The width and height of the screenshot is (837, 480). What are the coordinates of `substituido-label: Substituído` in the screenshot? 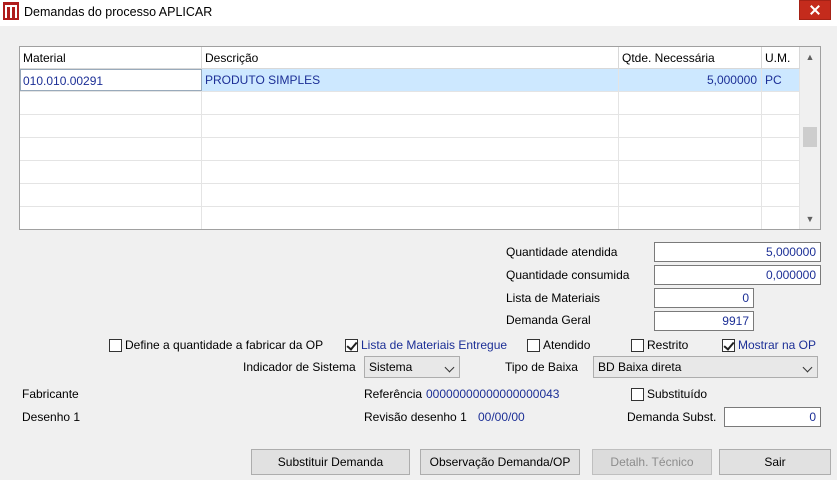 It's located at (677, 394).